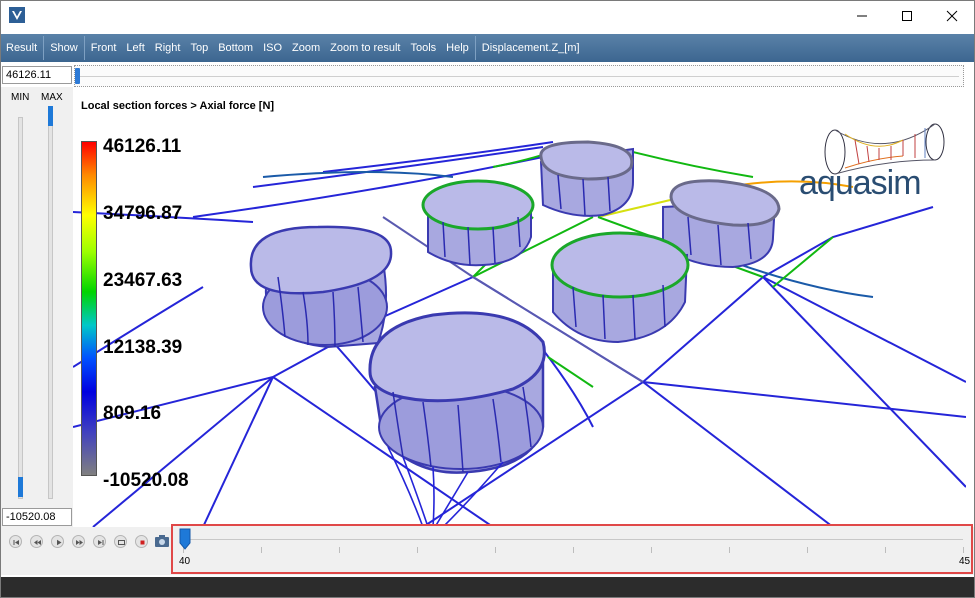 The width and height of the screenshot is (975, 598). I want to click on view-top-button: Top, so click(199, 48).